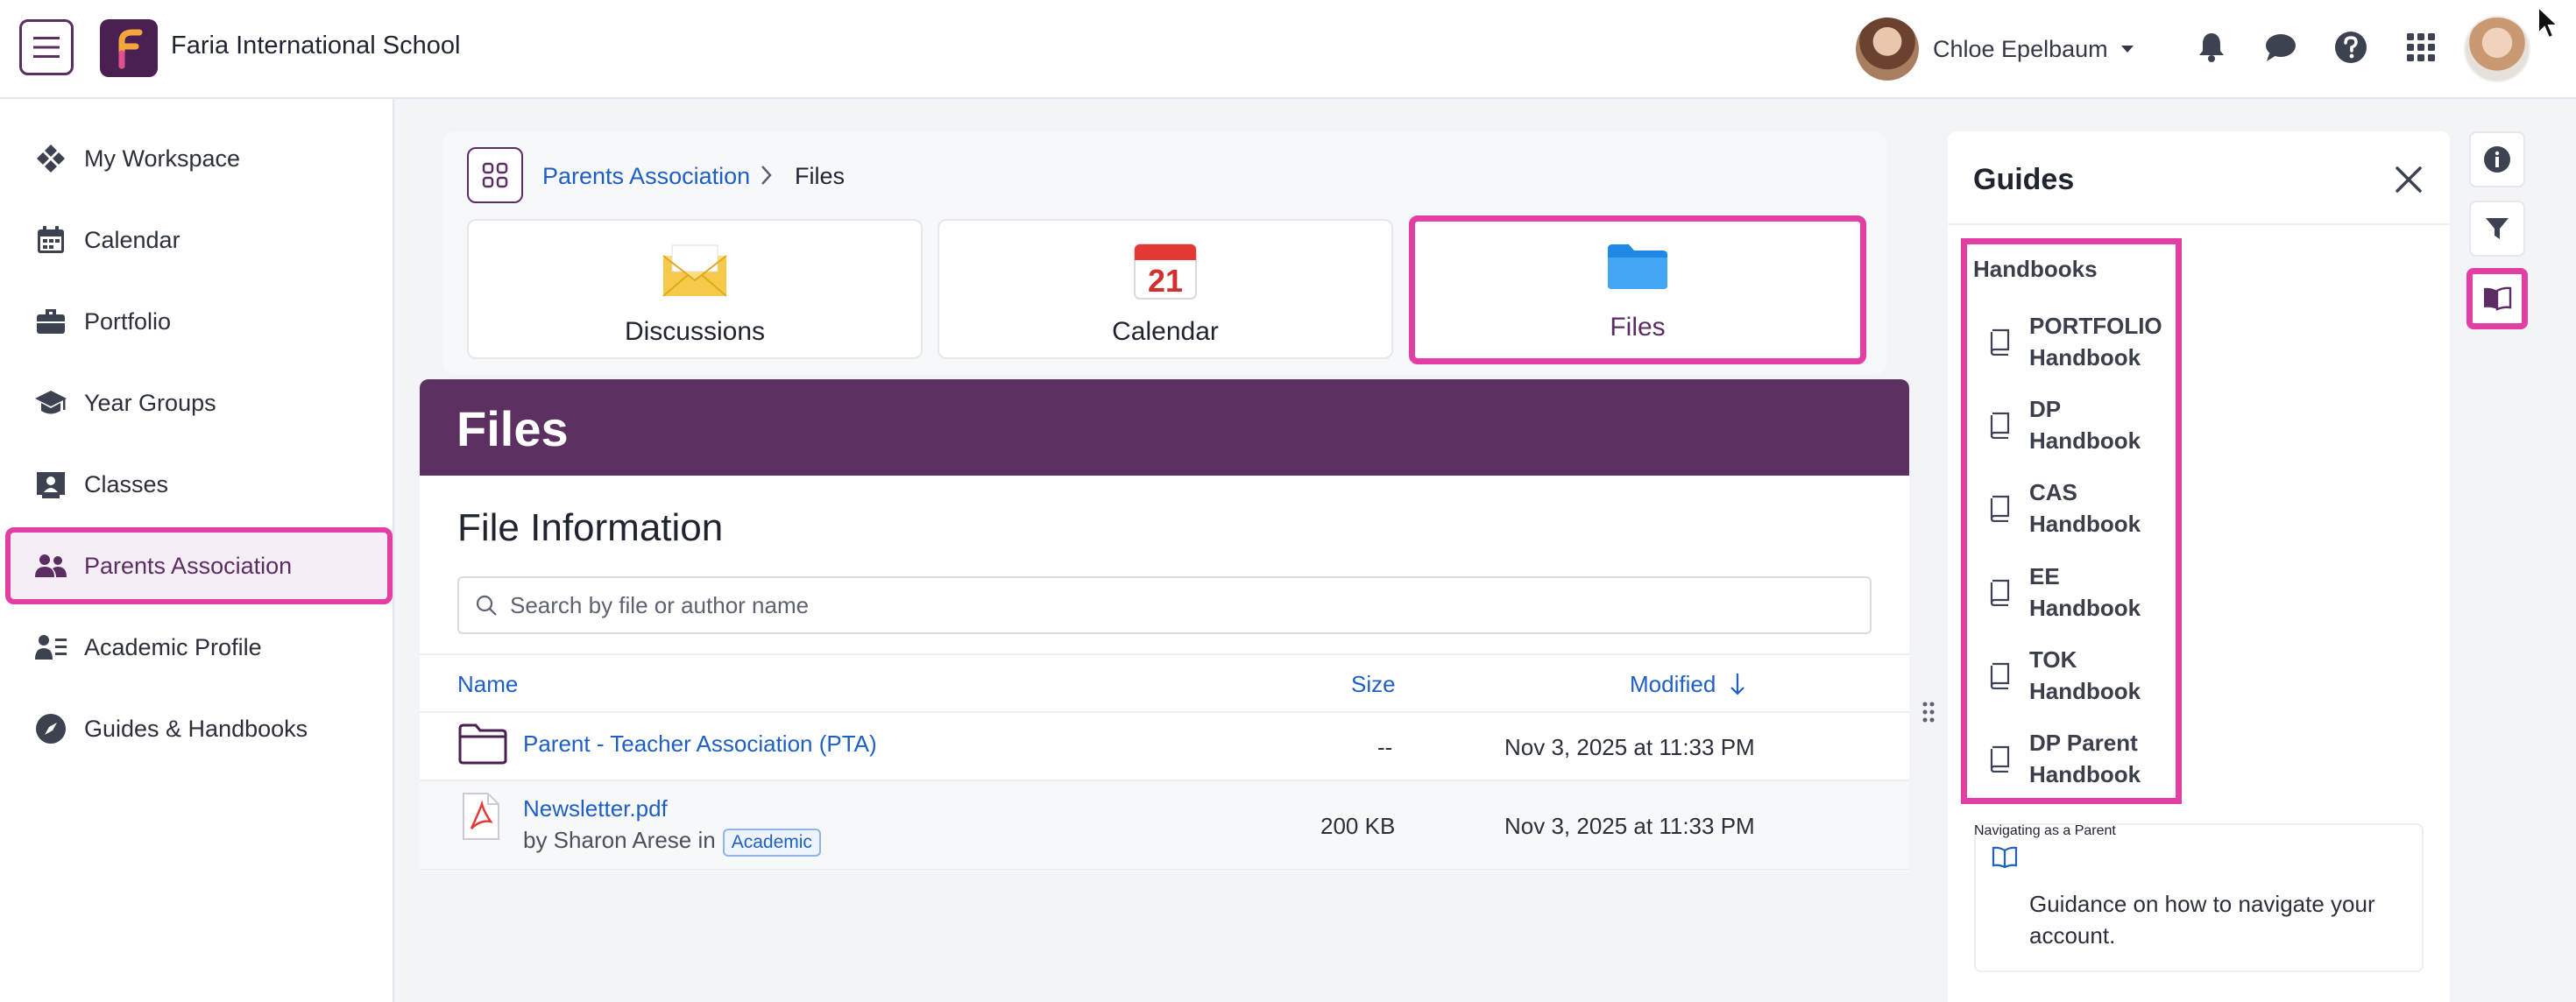 This screenshot has height=1002, width=2576. What do you see at coordinates (199, 484) in the screenshot?
I see `sidebar-item-classes: Classes` at bounding box center [199, 484].